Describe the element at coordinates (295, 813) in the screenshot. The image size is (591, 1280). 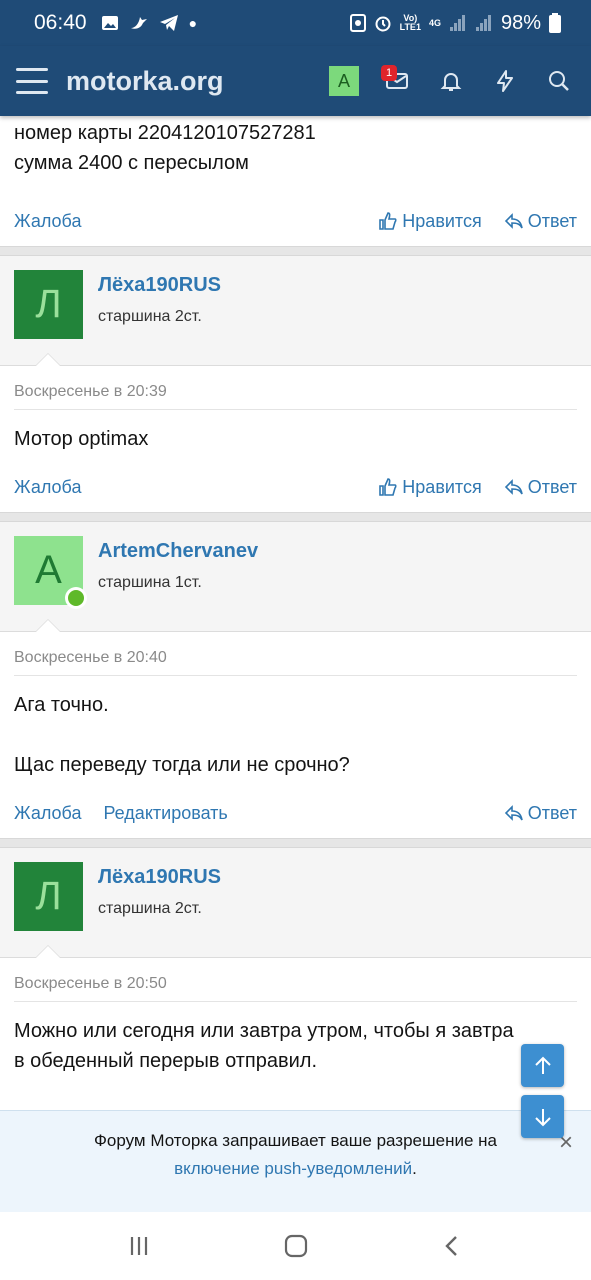
I see `post-actions: Жалоба Редактировать Ответ` at that location.